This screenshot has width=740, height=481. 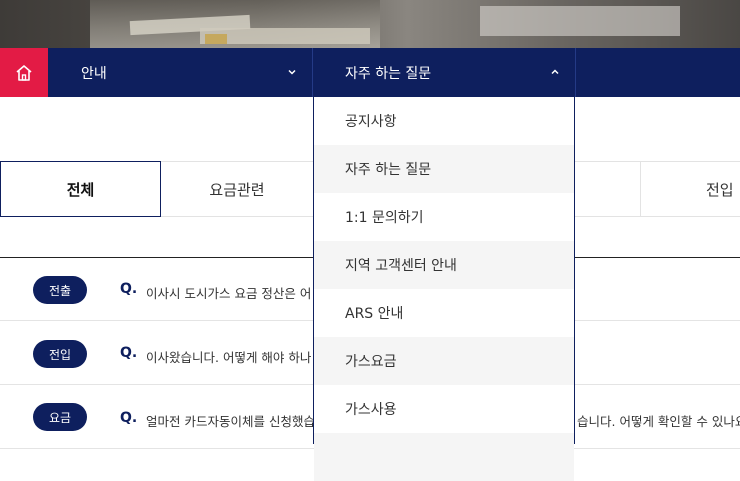 I want to click on home-button, so click(x=24, y=72).